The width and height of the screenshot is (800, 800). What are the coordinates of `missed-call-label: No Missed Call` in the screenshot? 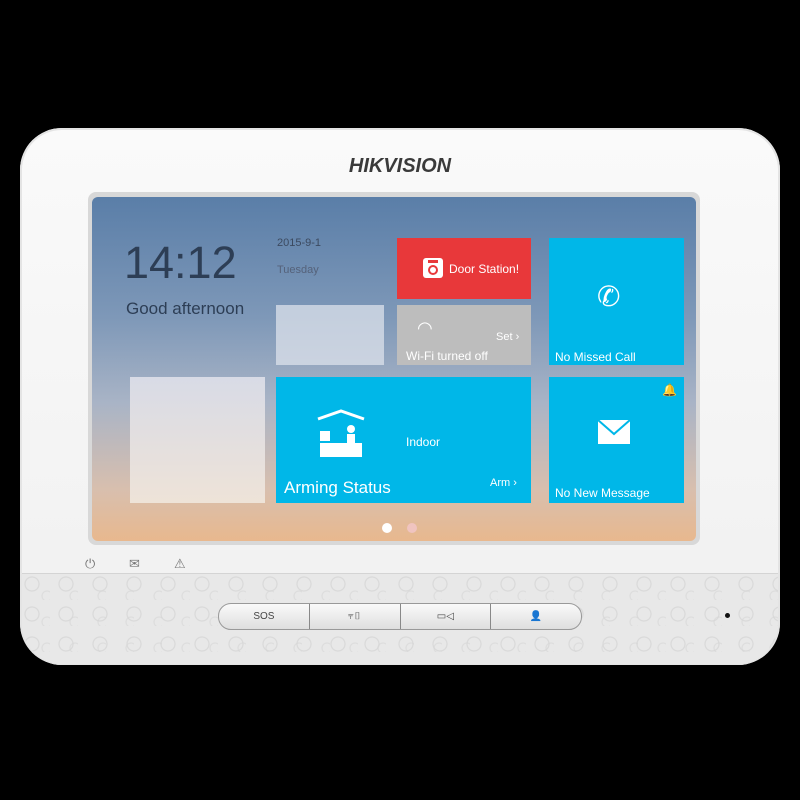 It's located at (595, 357).